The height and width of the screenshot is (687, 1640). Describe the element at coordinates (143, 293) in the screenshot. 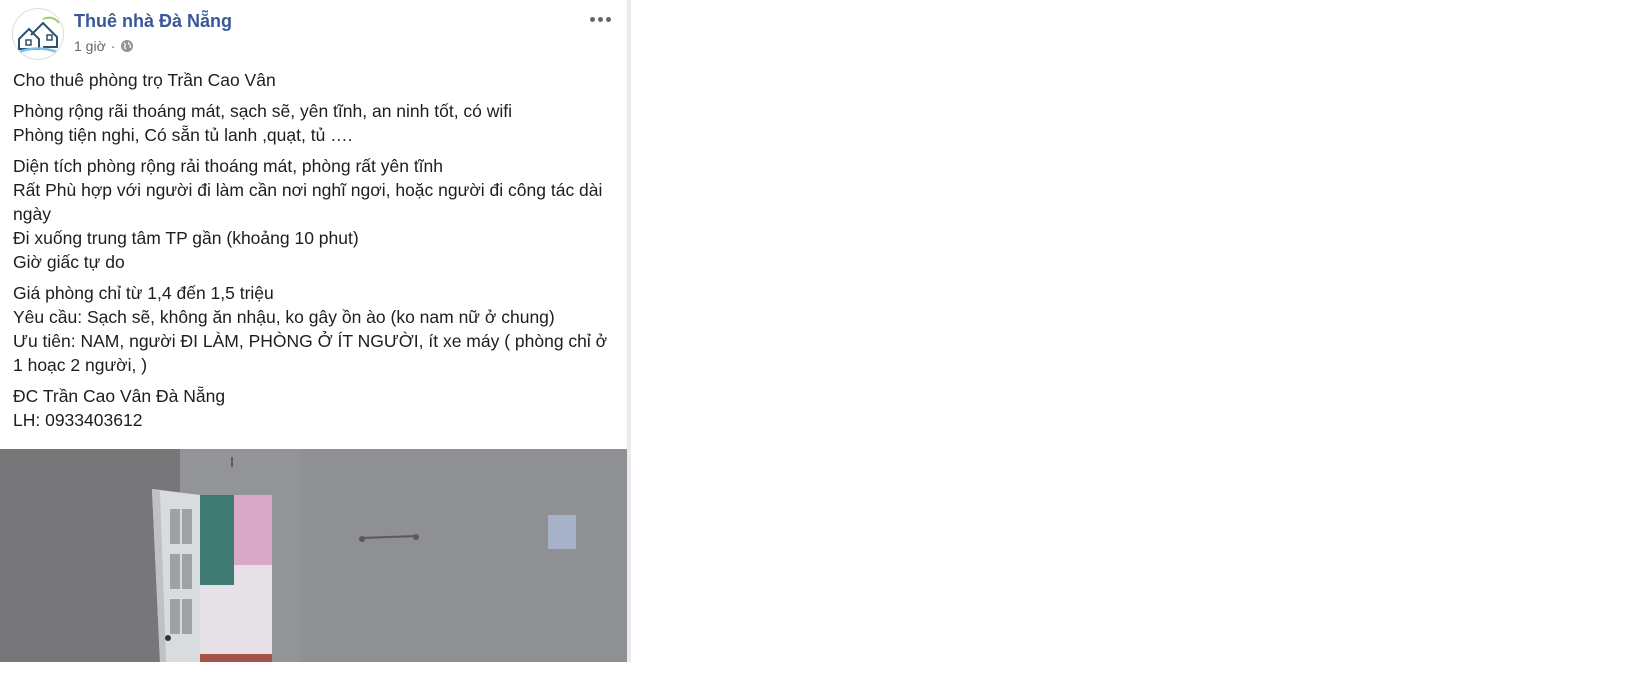

I see `post-text-line: Giá phòng chỉ từ 1,4 đến 1,5 triệu` at that location.